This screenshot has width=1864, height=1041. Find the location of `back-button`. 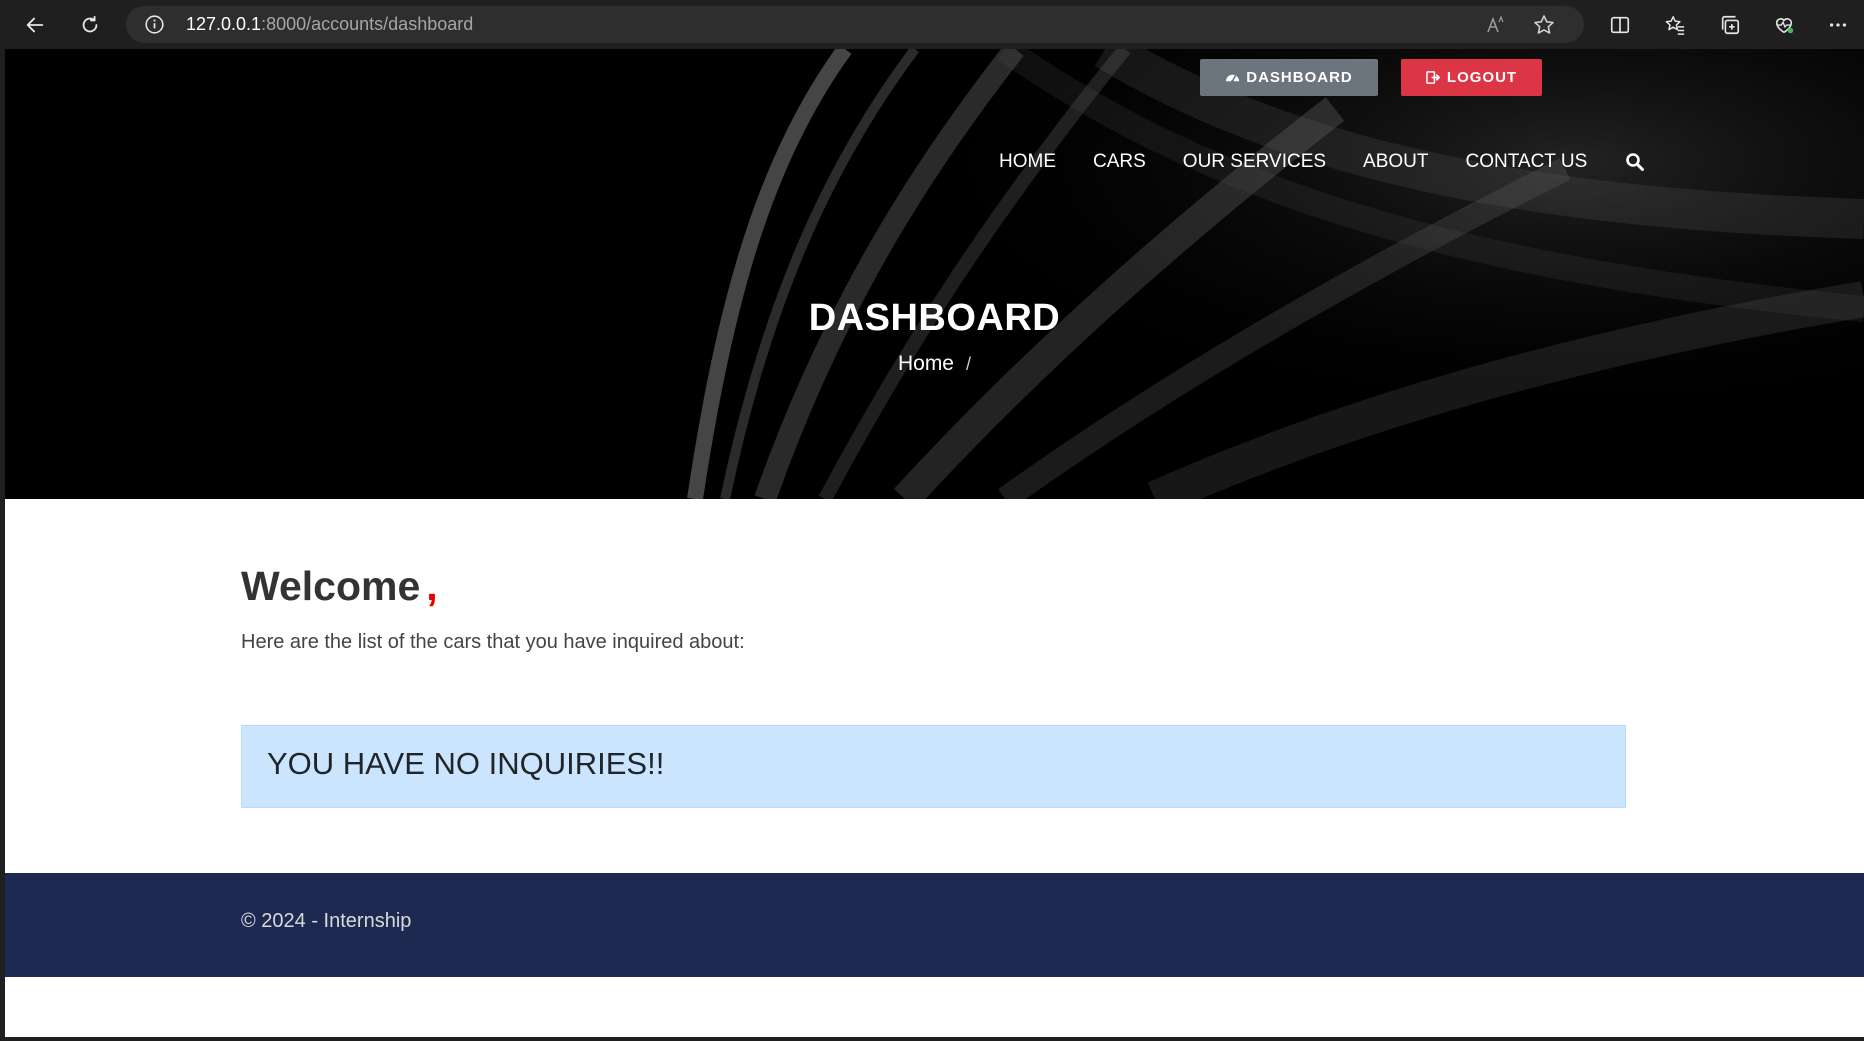

back-button is located at coordinates (35, 25).